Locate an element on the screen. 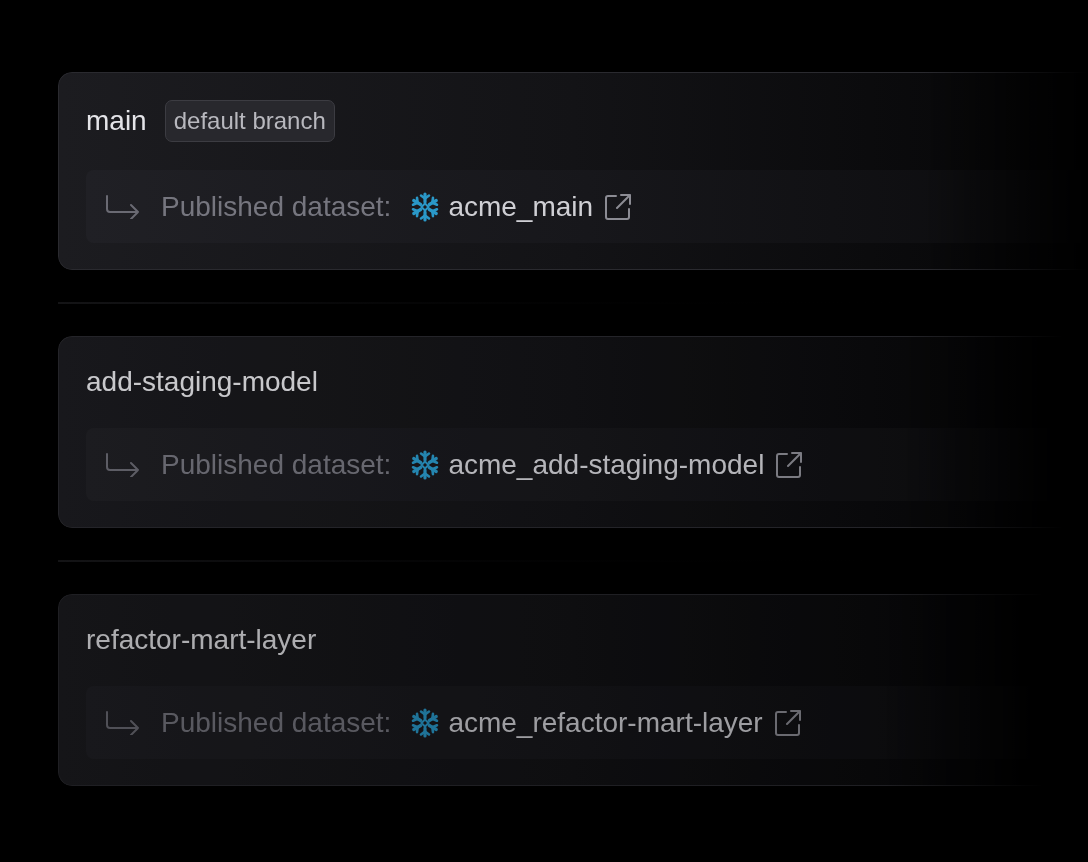 The image size is (1088, 862). branch-name: add-staging-model is located at coordinates (202, 382).